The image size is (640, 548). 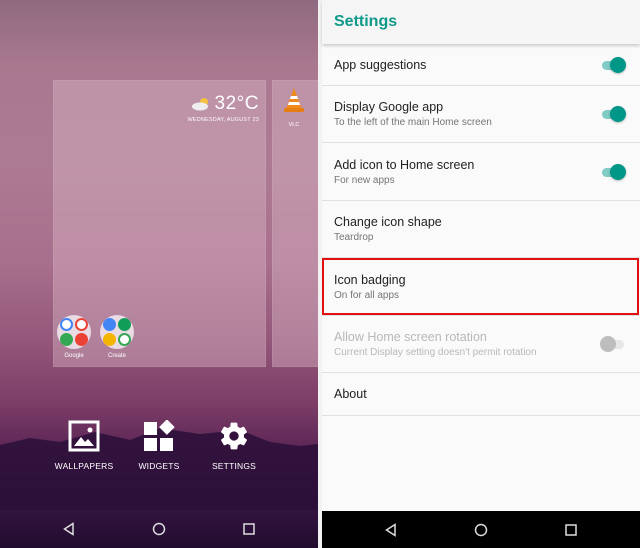 What do you see at coordinates (366, 21) in the screenshot?
I see `page-title: Settings` at bounding box center [366, 21].